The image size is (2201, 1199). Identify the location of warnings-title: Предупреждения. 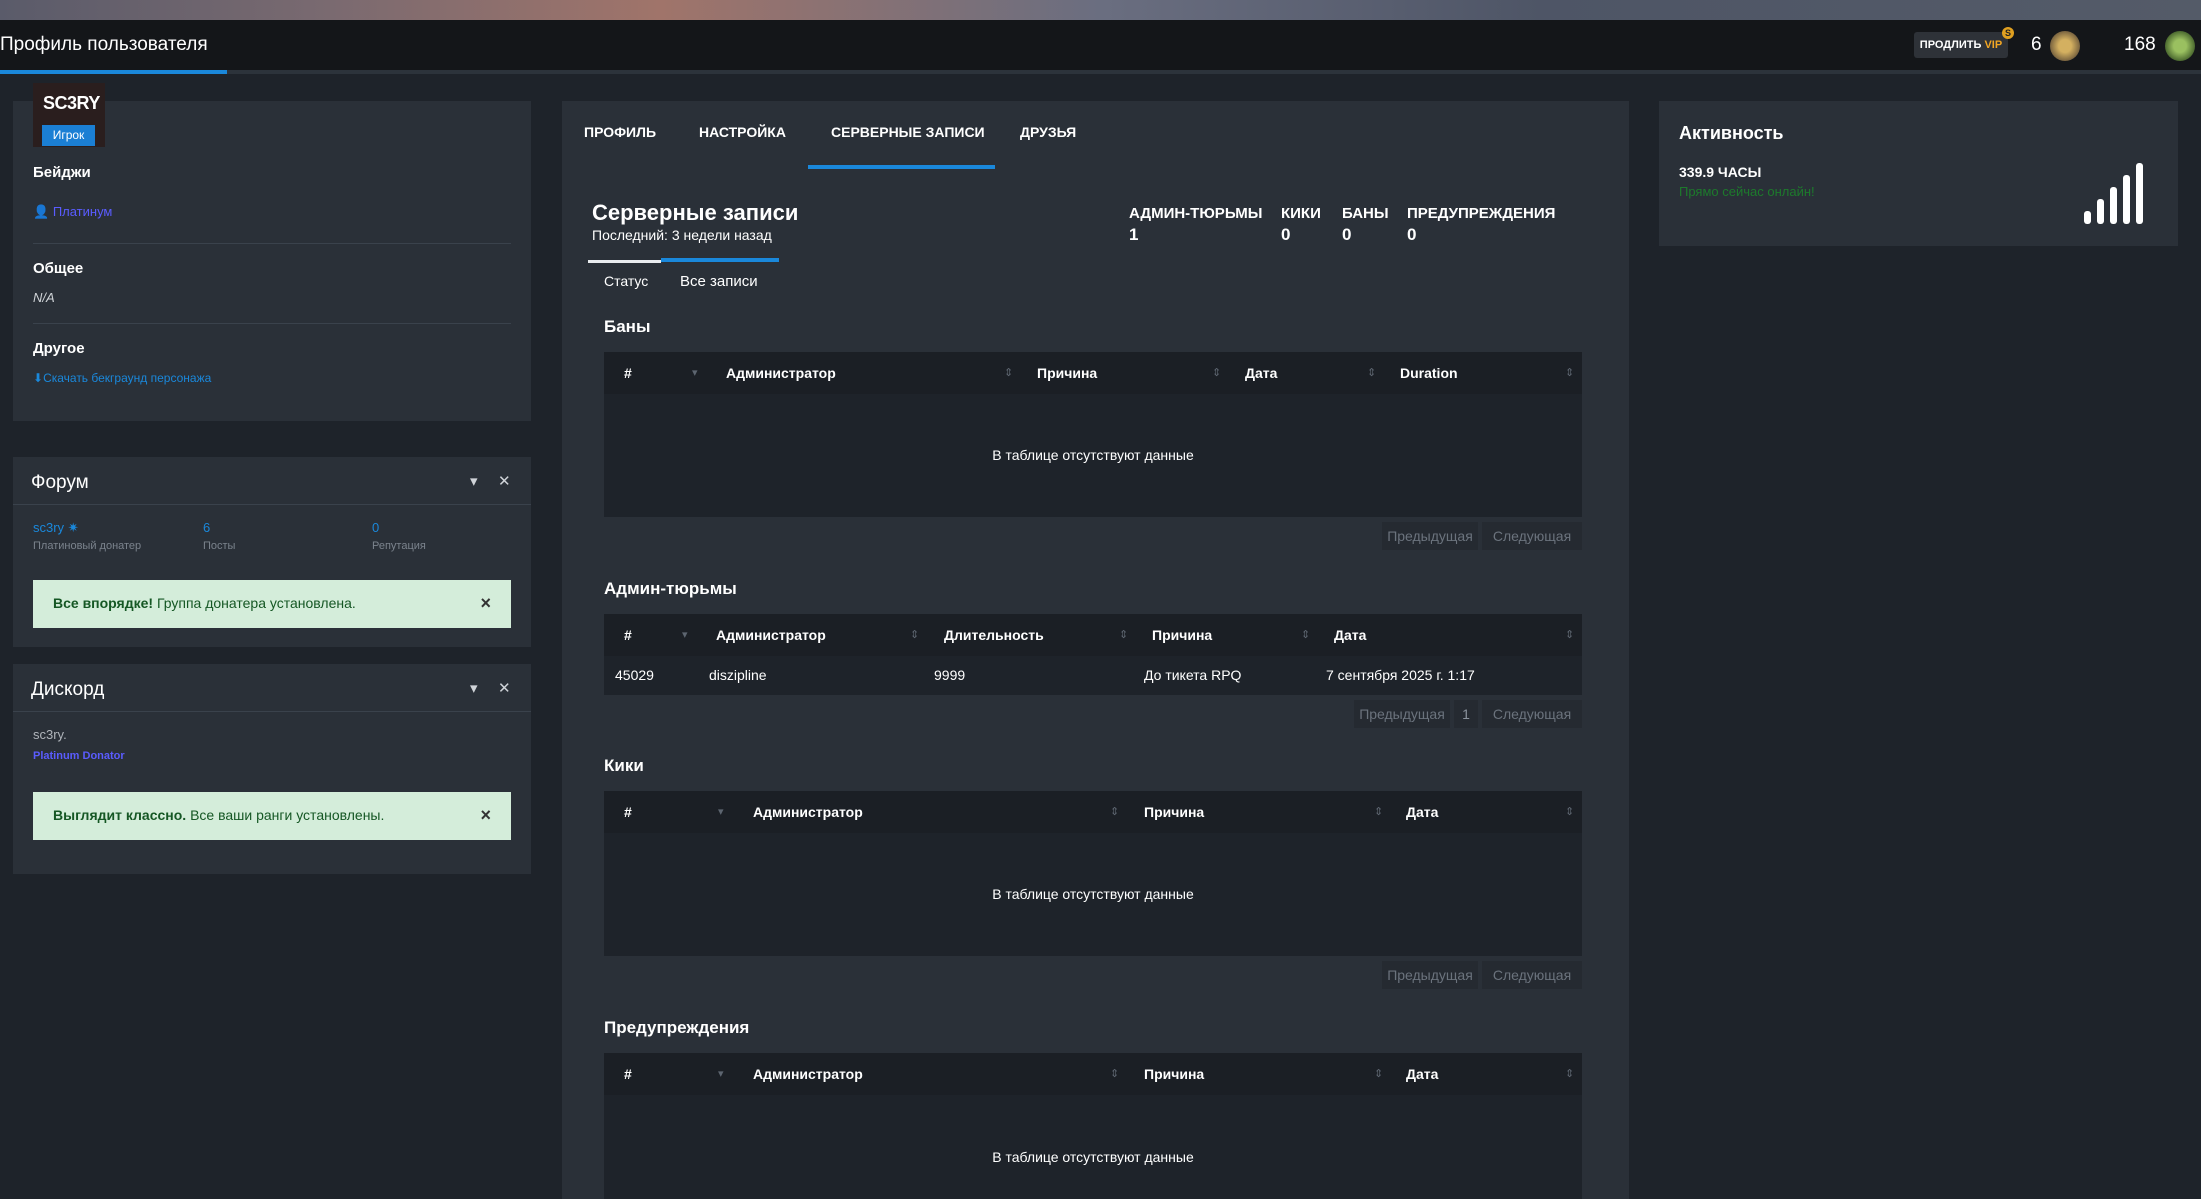
(677, 1027).